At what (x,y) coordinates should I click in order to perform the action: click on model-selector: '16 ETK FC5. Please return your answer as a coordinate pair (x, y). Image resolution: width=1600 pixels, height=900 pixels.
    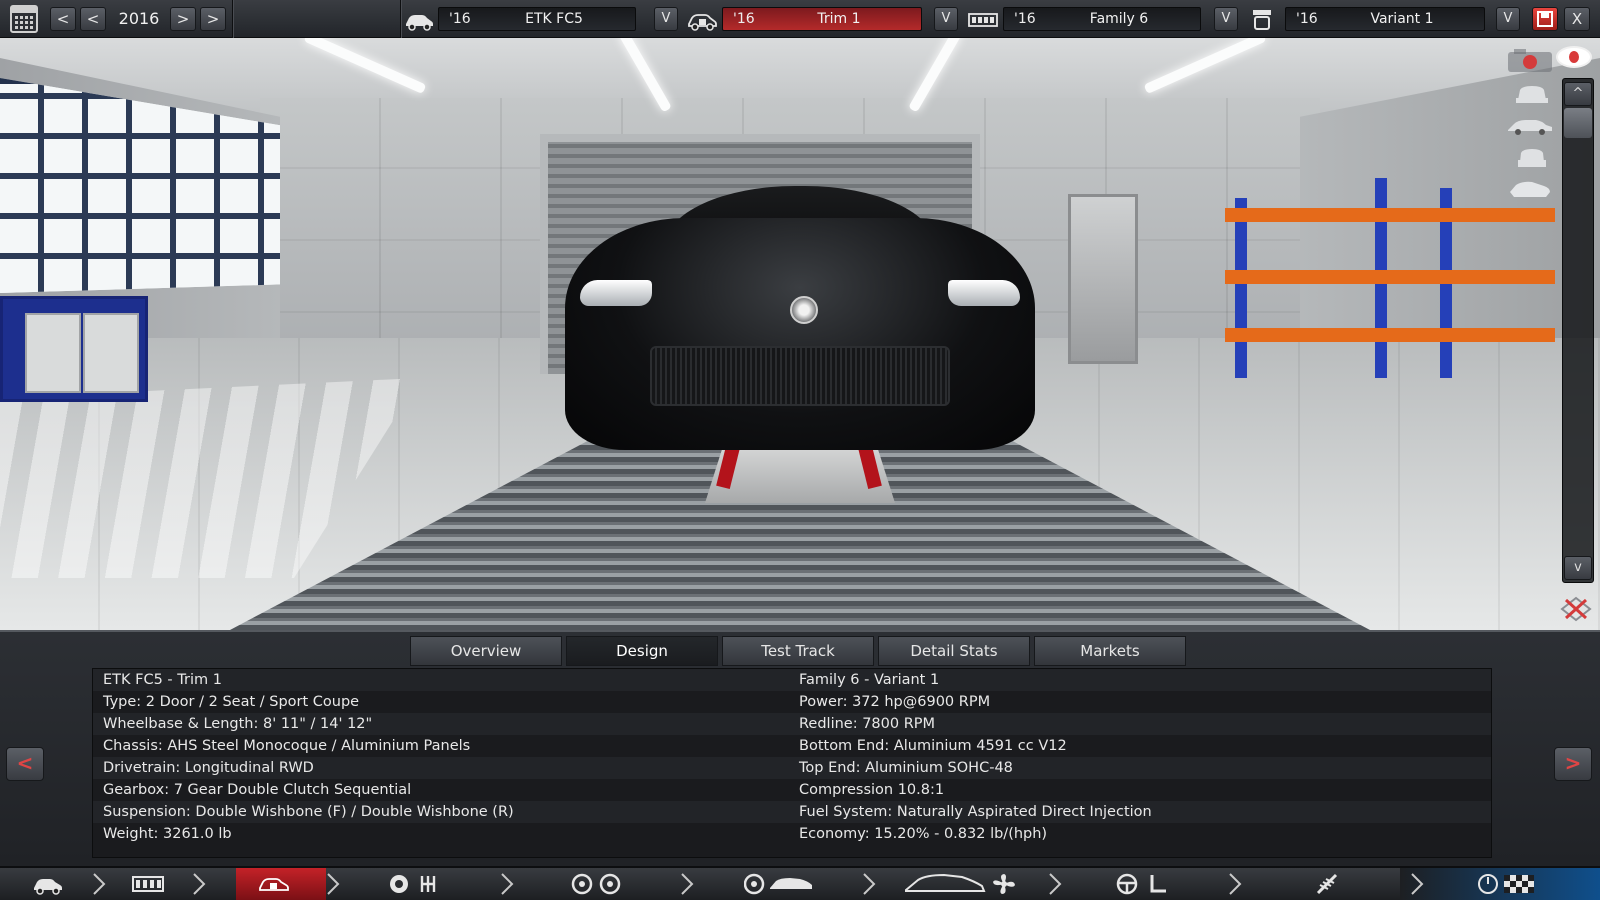
    Looking at the image, I should click on (537, 19).